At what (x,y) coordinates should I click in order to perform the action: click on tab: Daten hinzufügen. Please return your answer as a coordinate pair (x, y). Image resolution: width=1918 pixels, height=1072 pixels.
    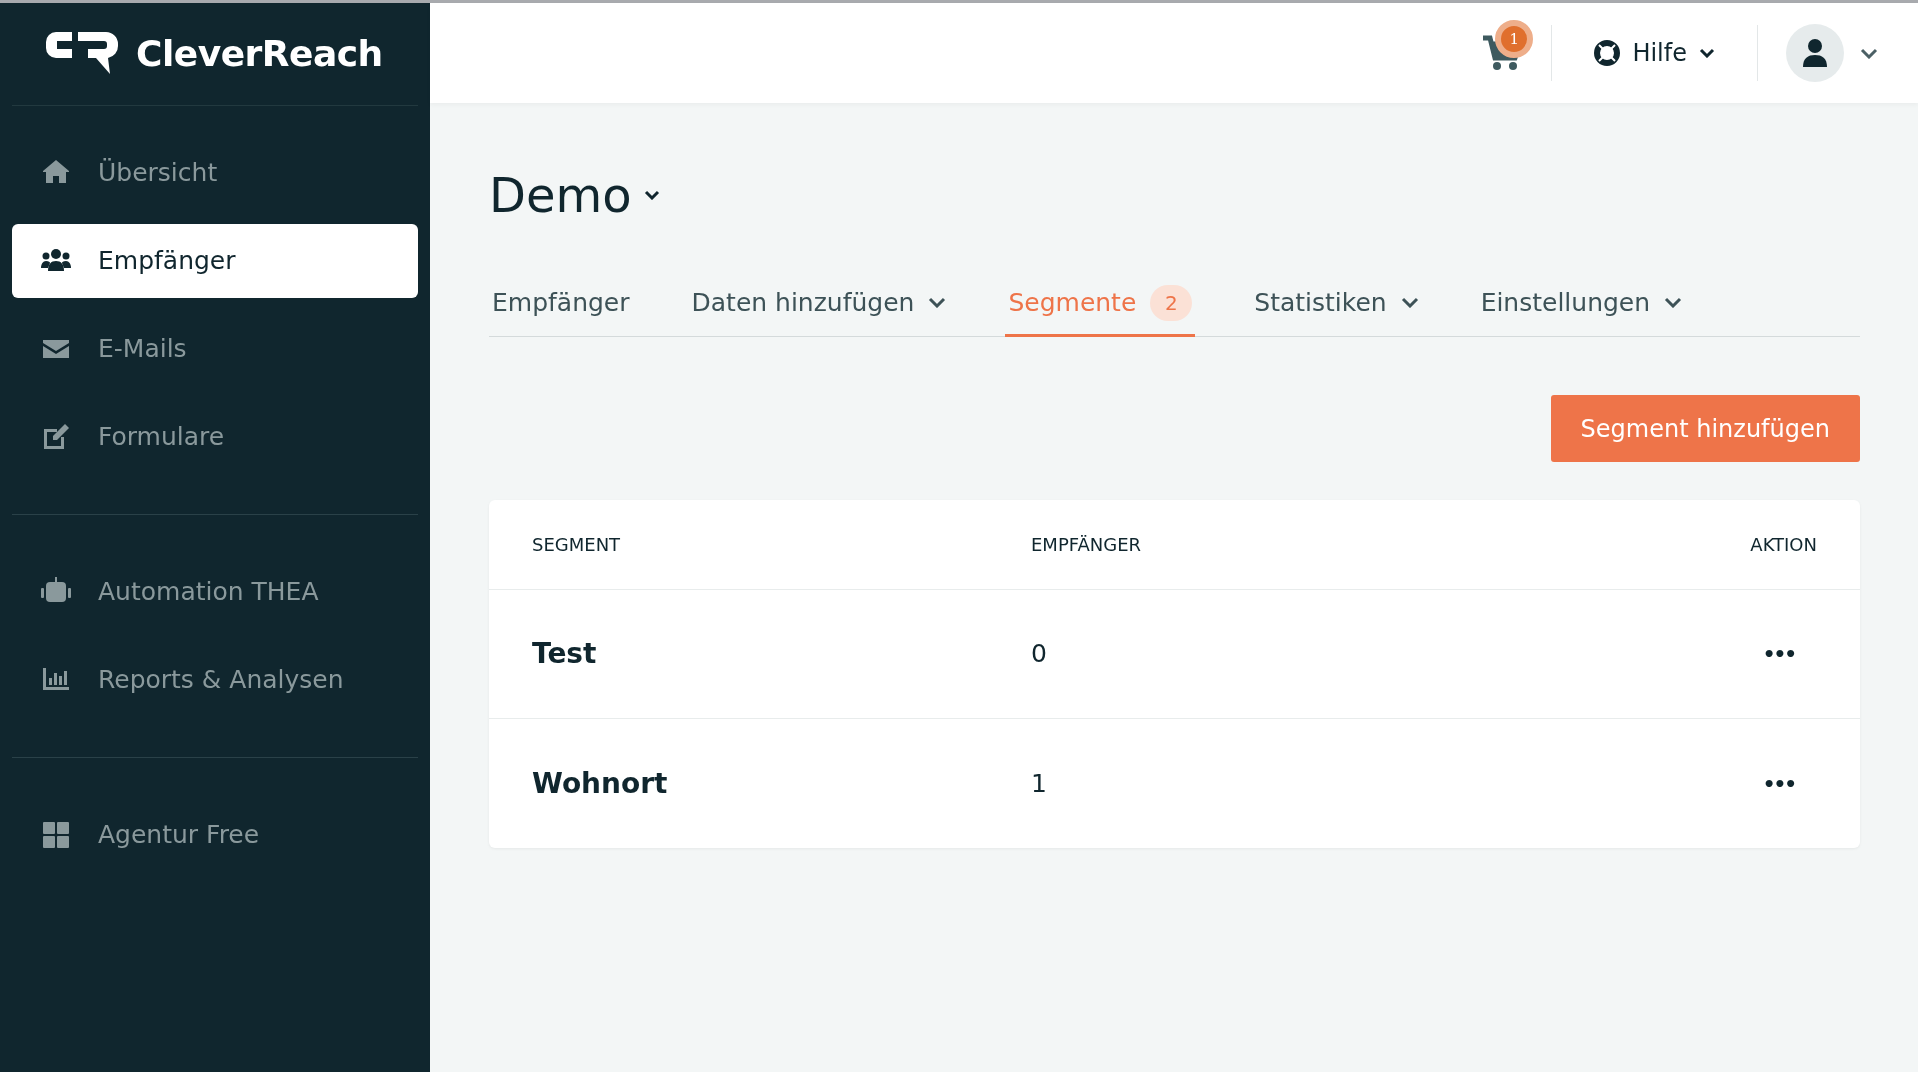
    Looking at the image, I should click on (819, 304).